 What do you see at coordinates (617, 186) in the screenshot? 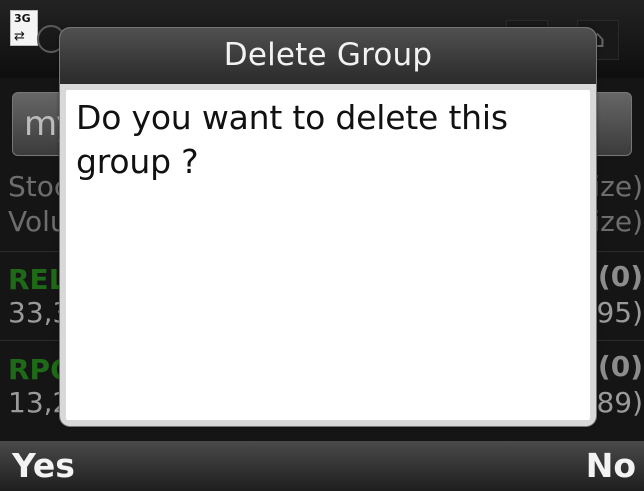
I see `background-info-right-1: ize)` at bounding box center [617, 186].